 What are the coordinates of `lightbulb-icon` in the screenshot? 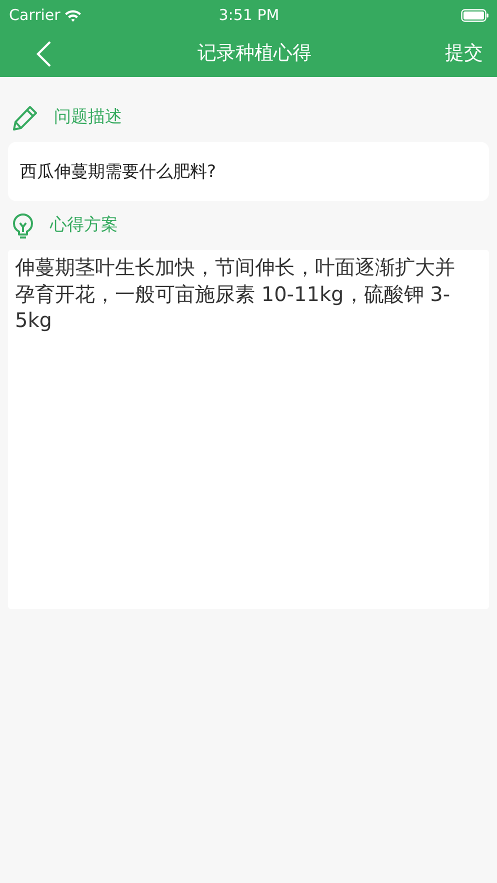 It's located at (23, 226).